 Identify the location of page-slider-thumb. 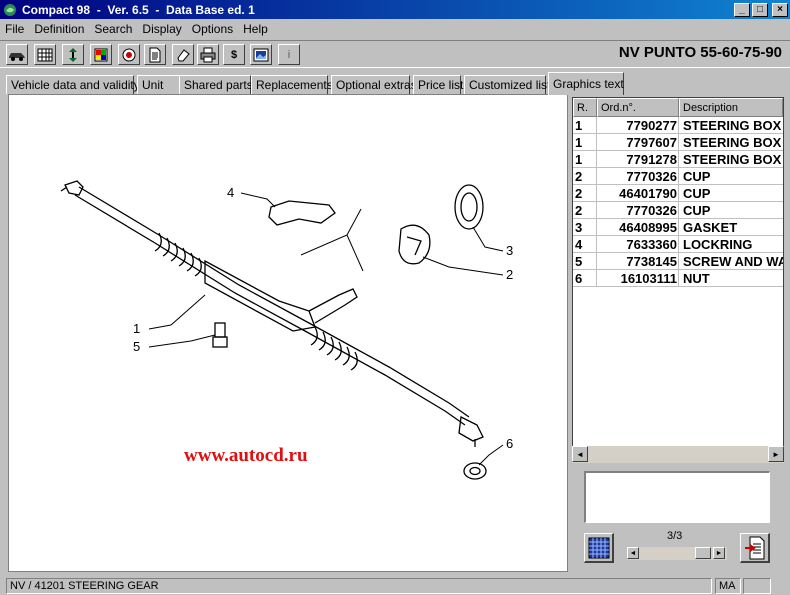
(703, 553).